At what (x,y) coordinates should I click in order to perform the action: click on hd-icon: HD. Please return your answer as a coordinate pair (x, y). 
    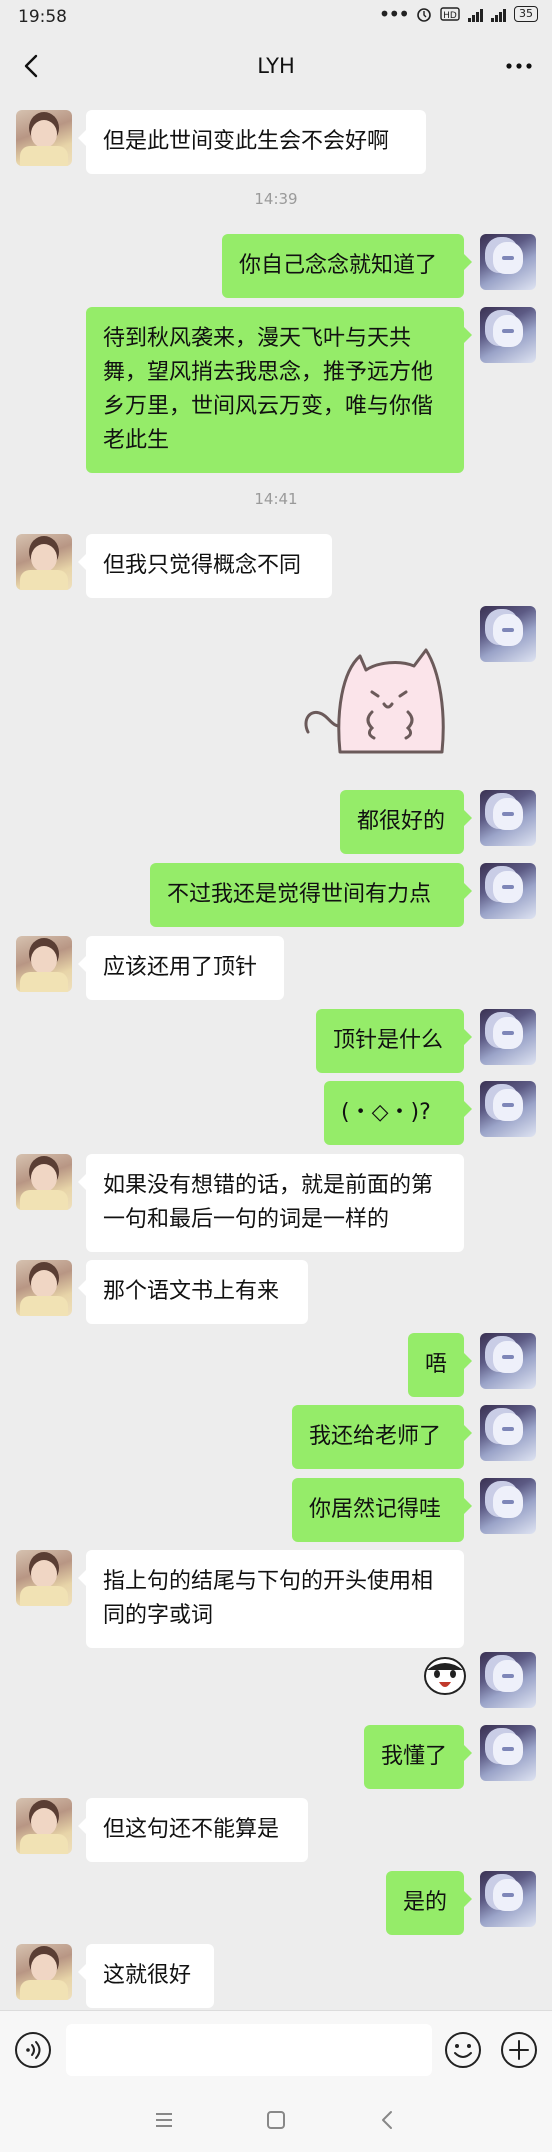
    Looking at the image, I should click on (450, 14).